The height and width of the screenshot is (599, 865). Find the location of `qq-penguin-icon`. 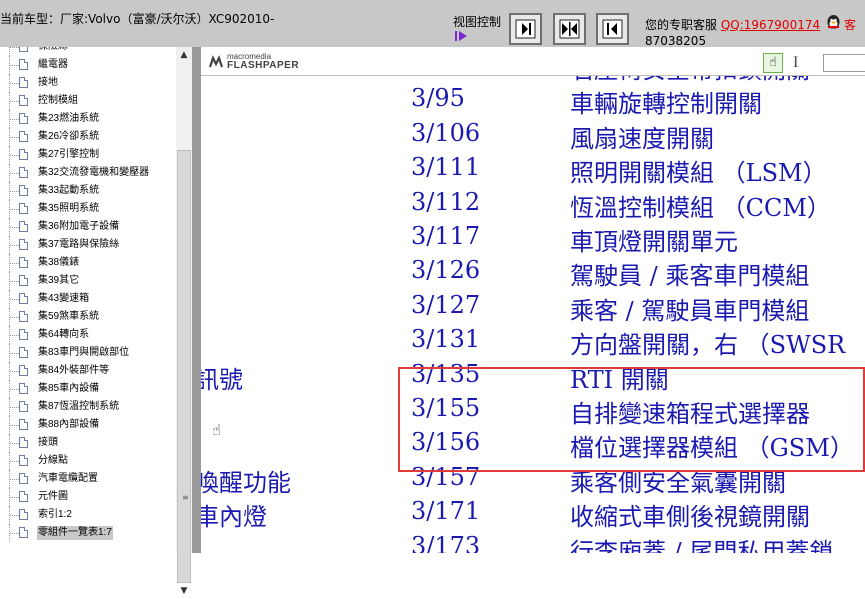

qq-penguin-icon is located at coordinates (833, 22).